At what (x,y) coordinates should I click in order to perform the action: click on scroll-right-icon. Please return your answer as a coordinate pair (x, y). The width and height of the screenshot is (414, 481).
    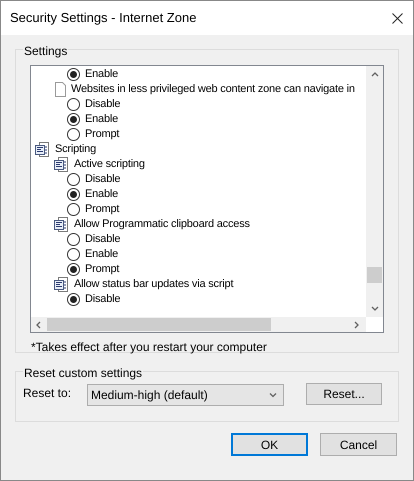
    Looking at the image, I should click on (356, 324).